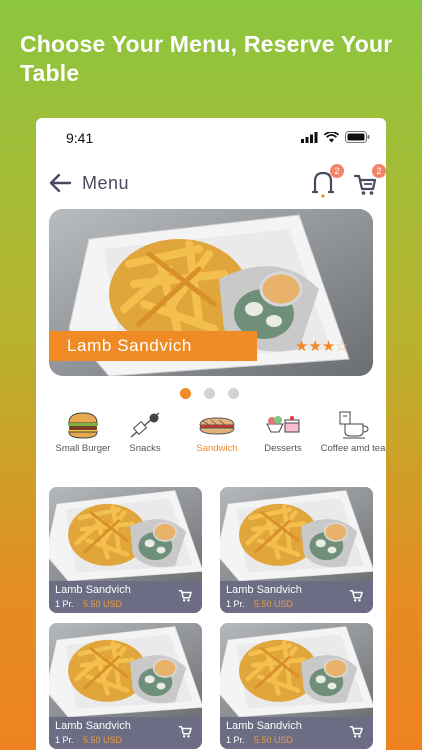 This screenshot has width=422, height=750. I want to click on category-snacks: Snacks, so click(145, 432).